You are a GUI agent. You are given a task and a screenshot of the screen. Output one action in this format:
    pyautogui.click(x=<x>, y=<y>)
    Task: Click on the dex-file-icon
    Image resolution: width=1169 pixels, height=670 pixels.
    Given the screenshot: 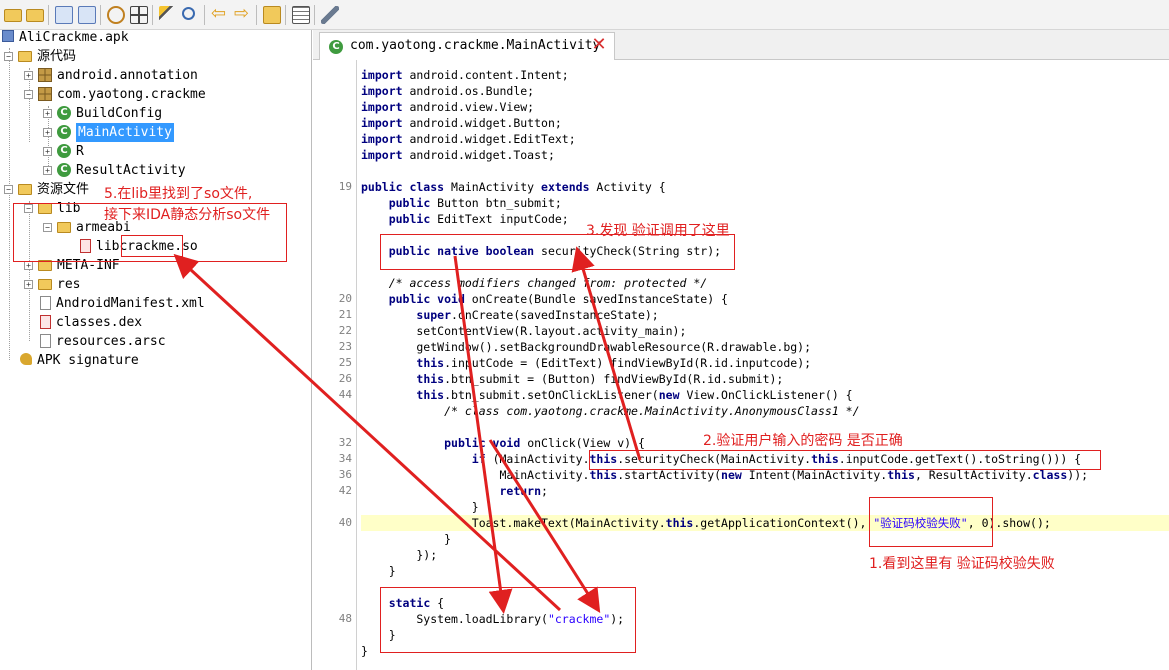 What is the action you would take?
    pyautogui.click(x=45, y=322)
    